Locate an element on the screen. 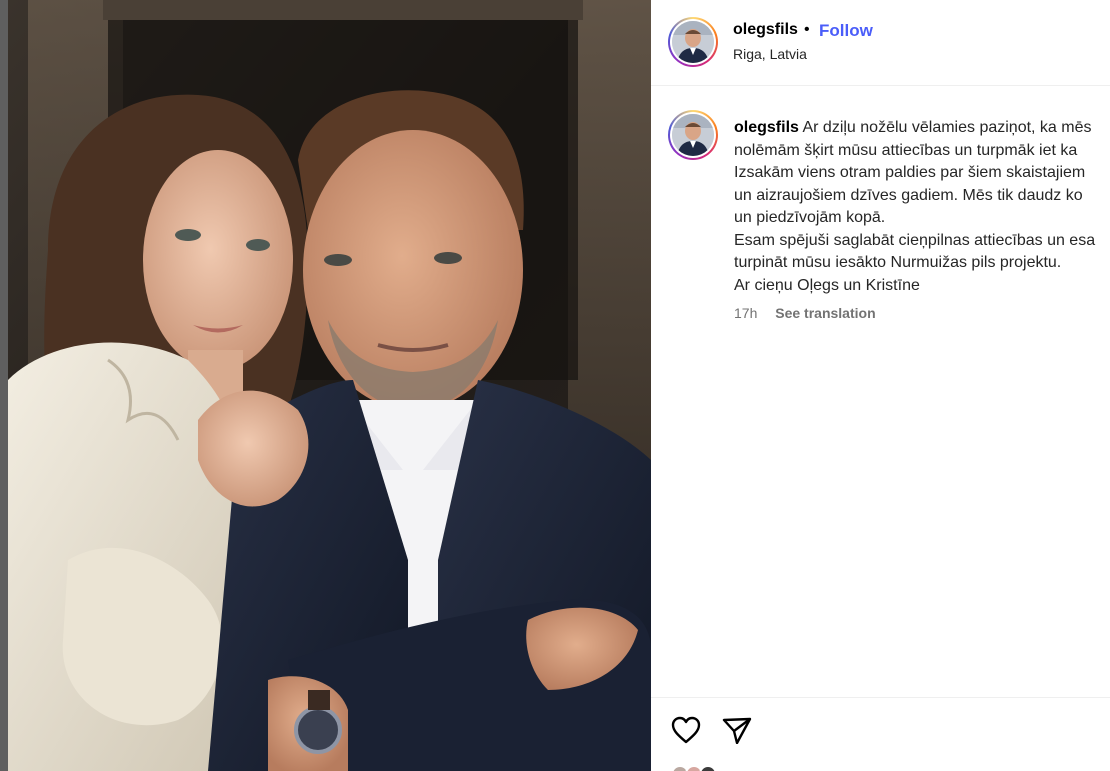 This screenshot has height=771, width=1110. avatar is located at coordinates (693, 42).